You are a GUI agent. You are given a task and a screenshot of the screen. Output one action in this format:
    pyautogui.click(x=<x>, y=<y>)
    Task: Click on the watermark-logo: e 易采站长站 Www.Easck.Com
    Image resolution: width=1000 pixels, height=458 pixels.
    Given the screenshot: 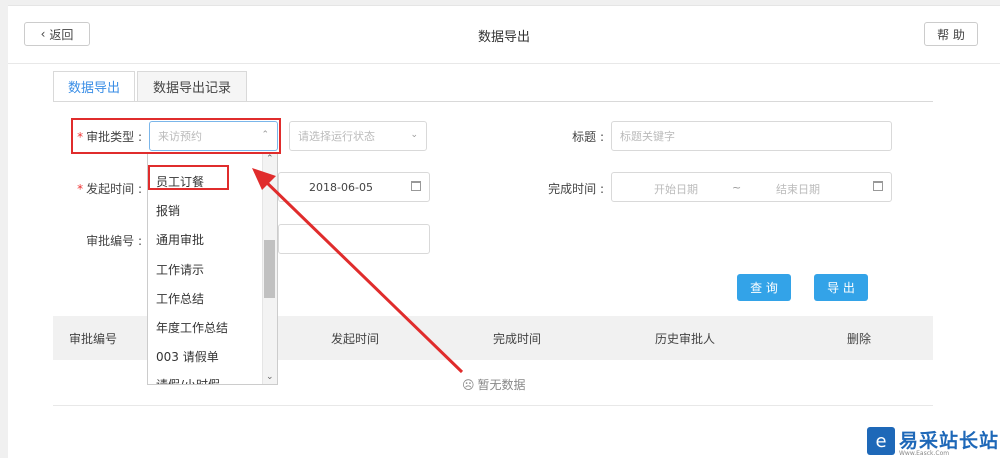 What is the action you would take?
    pyautogui.click(x=932, y=441)
    